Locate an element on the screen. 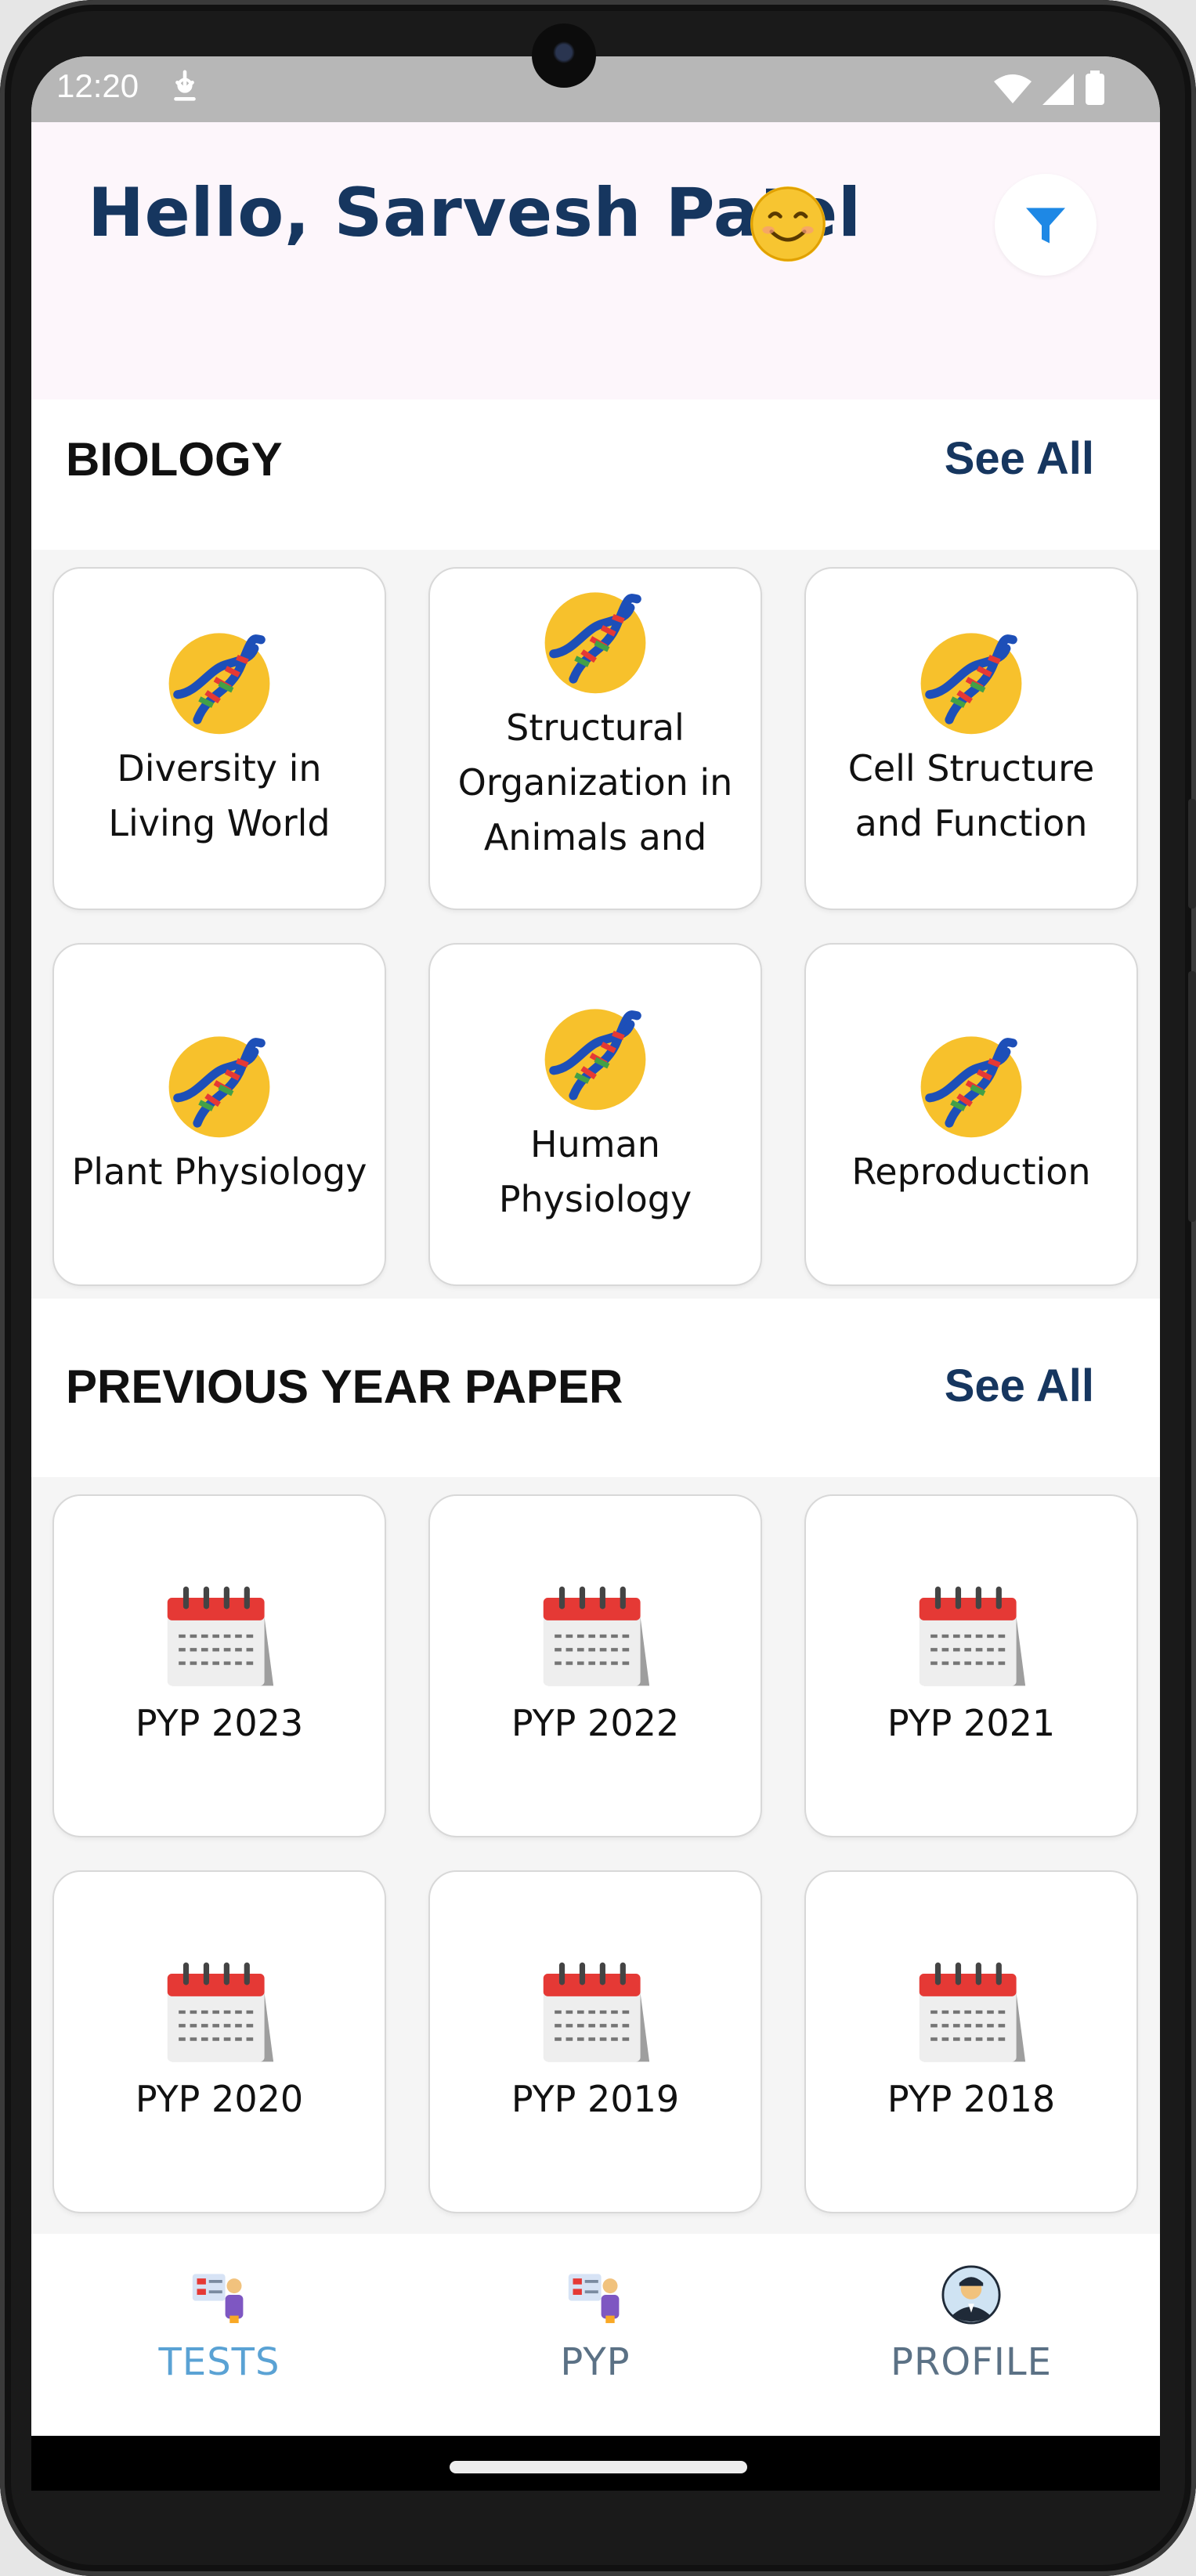 Image resolution: width=1196 pixels, height=2576 pixels. greeting-header is located at coordinates (595, 260).